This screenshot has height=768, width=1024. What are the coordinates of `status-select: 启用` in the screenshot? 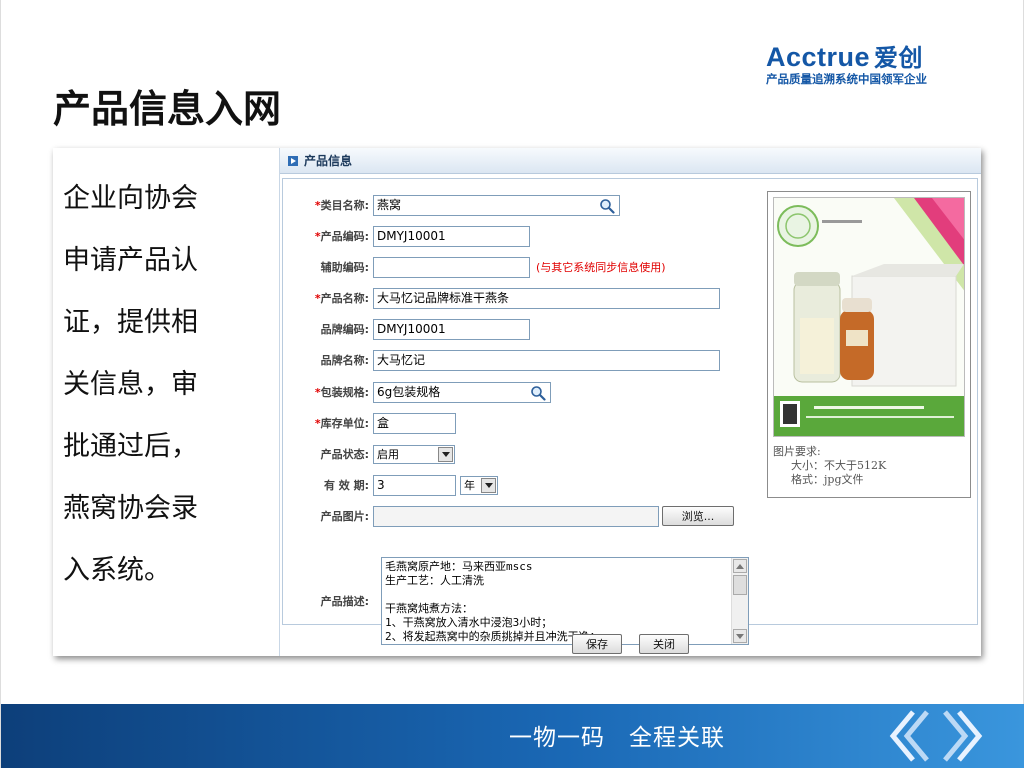 It's located at (414, 454).